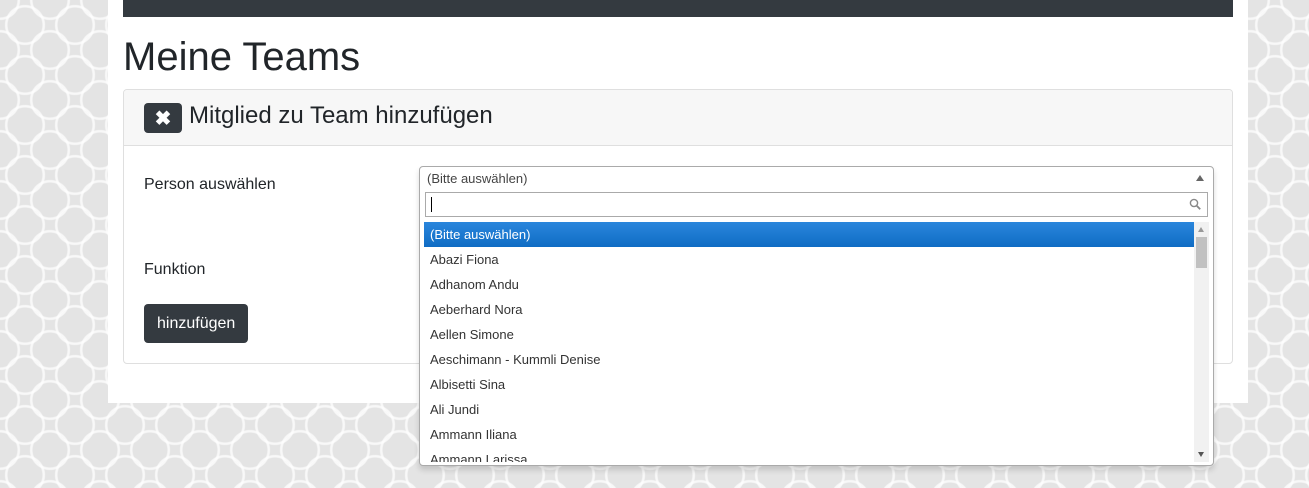  I want to click on chevron-up-icon, so click(1200, 178).